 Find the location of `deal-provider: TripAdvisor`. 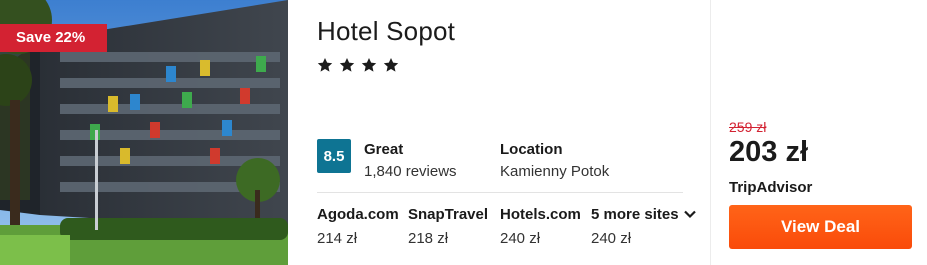

deal-provider: TripAdvisor is located at coordinates (771, 187).